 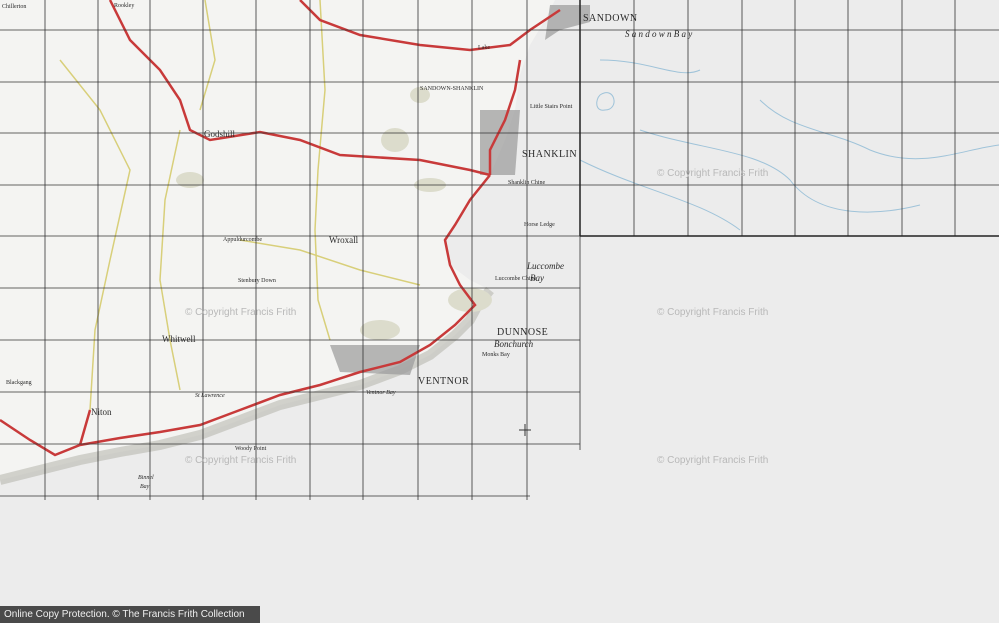 I want to click on label-luccombe: Luccombe, so click(x=545, y=266).